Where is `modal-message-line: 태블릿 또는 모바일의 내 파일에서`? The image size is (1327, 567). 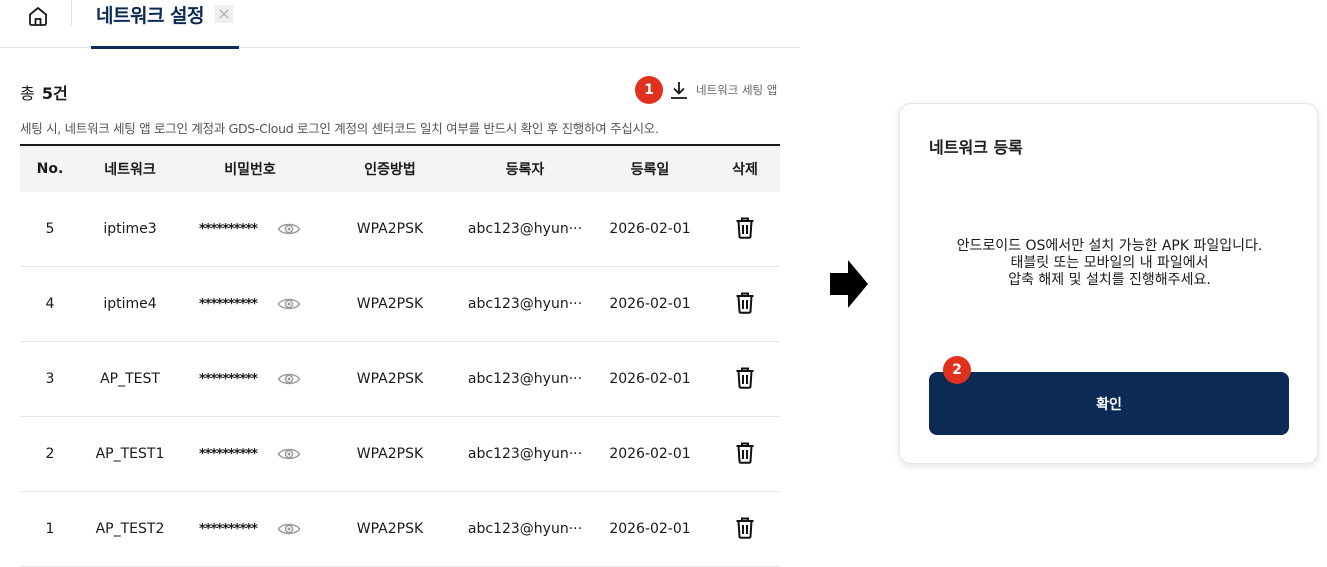 modal-message-line: 태블릿 또는 모바일의 내 파일에서 is located at coordinates (1109, 263).